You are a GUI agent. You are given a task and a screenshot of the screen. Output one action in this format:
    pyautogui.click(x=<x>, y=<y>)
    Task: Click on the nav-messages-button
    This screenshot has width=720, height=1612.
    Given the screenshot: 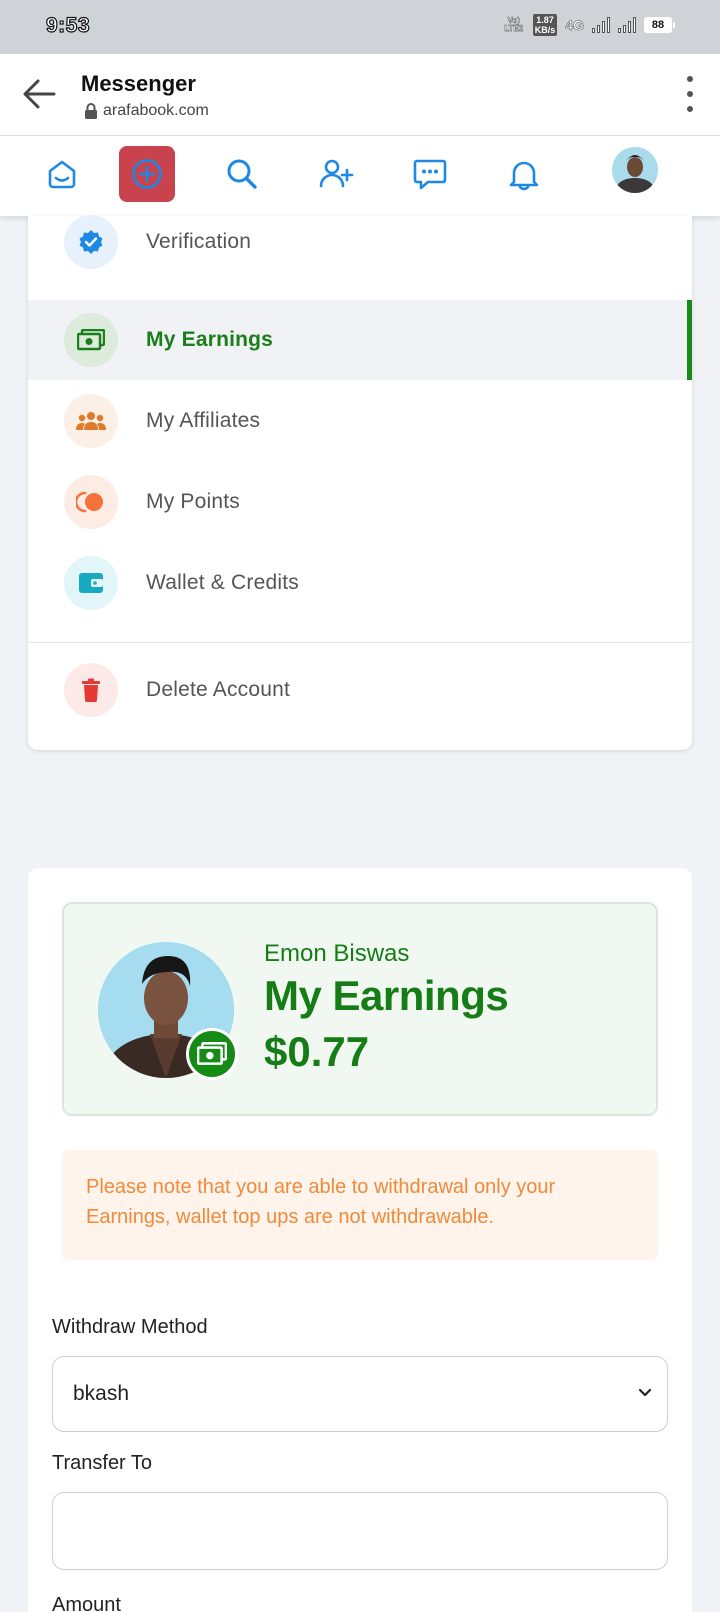 What is the action you would take?
    pyautogui.click(x=430, y=174)
    